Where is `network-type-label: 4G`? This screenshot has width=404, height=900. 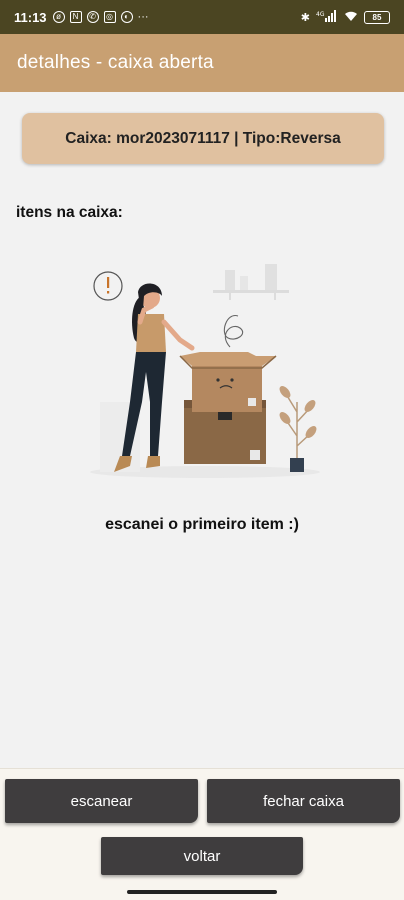
network-type-label: 4G is located at coordinates (320, 14).